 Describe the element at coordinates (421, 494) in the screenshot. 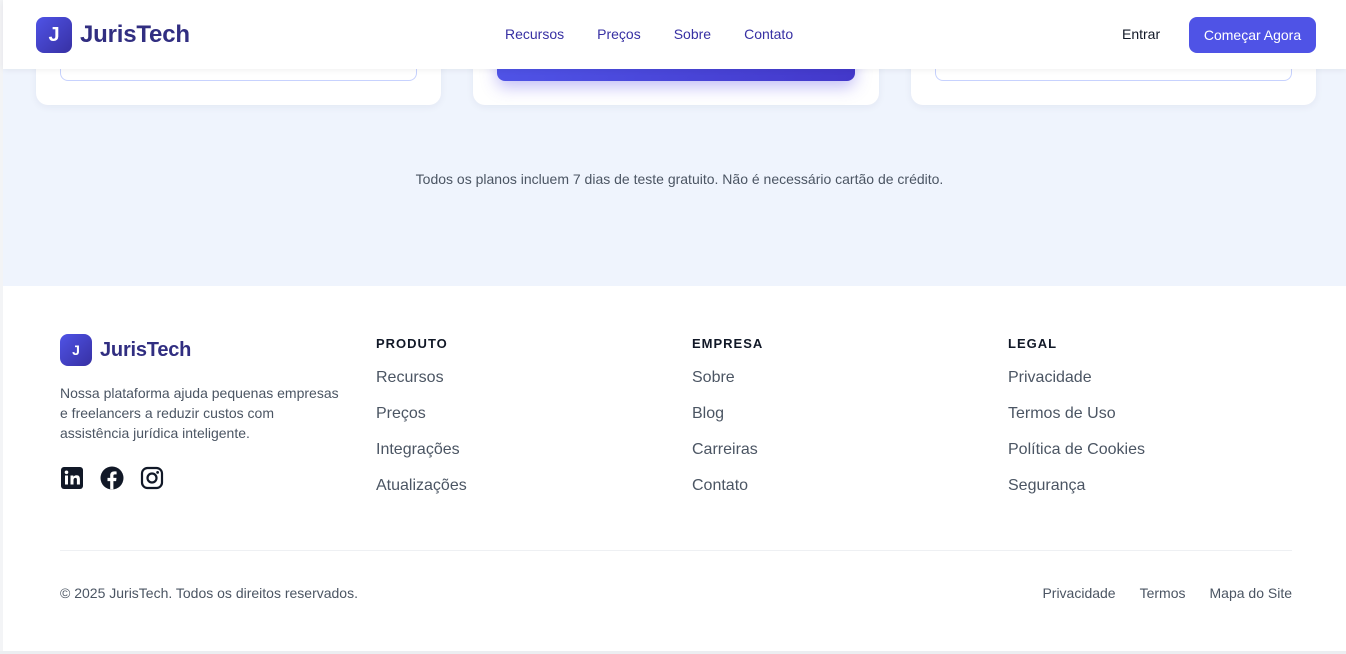

I see `footer-link-atualizacoes: Atualizações` at that location.